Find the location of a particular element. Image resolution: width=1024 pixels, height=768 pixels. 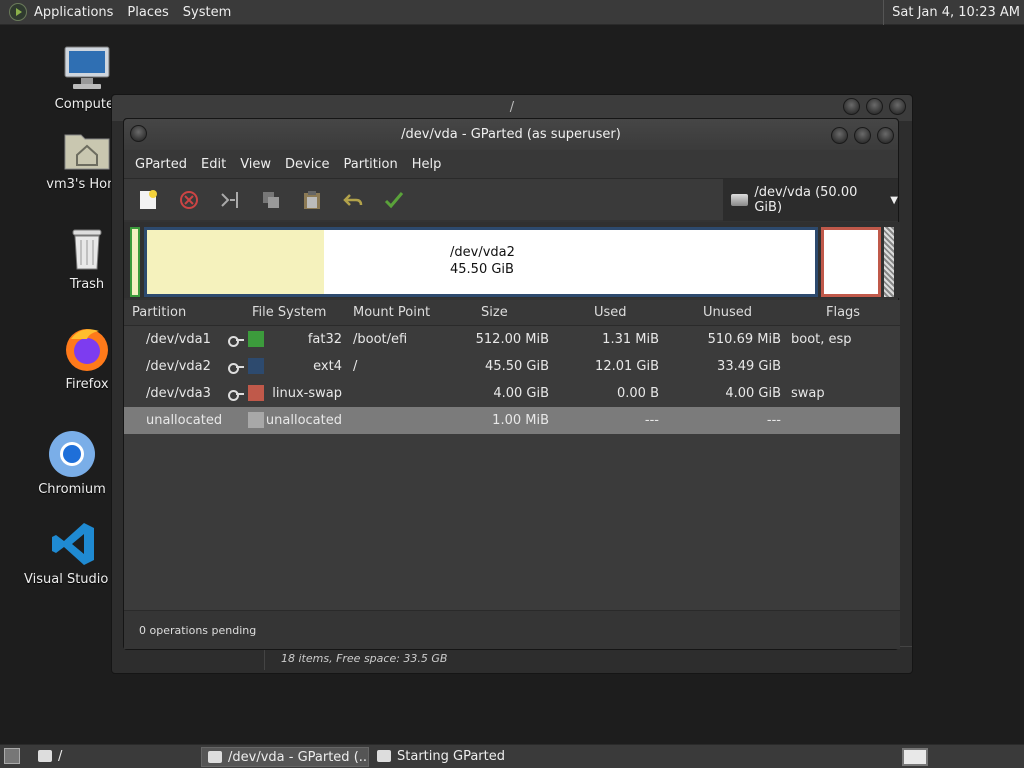

table-row: unallocated unallocated 1.00 MiB --- --- is located at coordinates (512, 420).